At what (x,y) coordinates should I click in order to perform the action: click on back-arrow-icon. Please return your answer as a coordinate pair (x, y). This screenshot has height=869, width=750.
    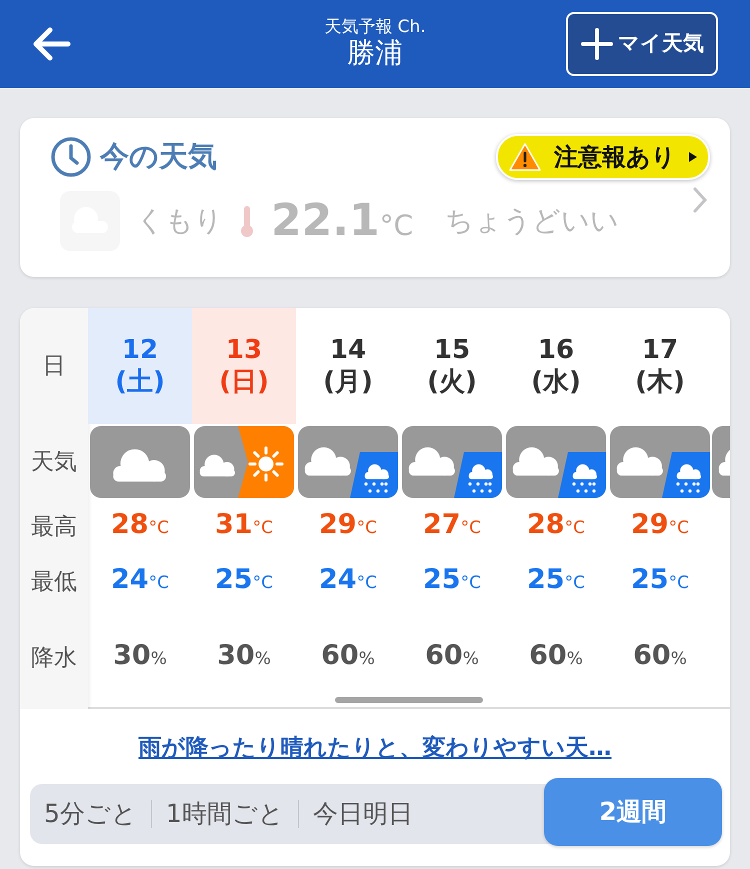
    Looking at the image, I should click on (52, 44).